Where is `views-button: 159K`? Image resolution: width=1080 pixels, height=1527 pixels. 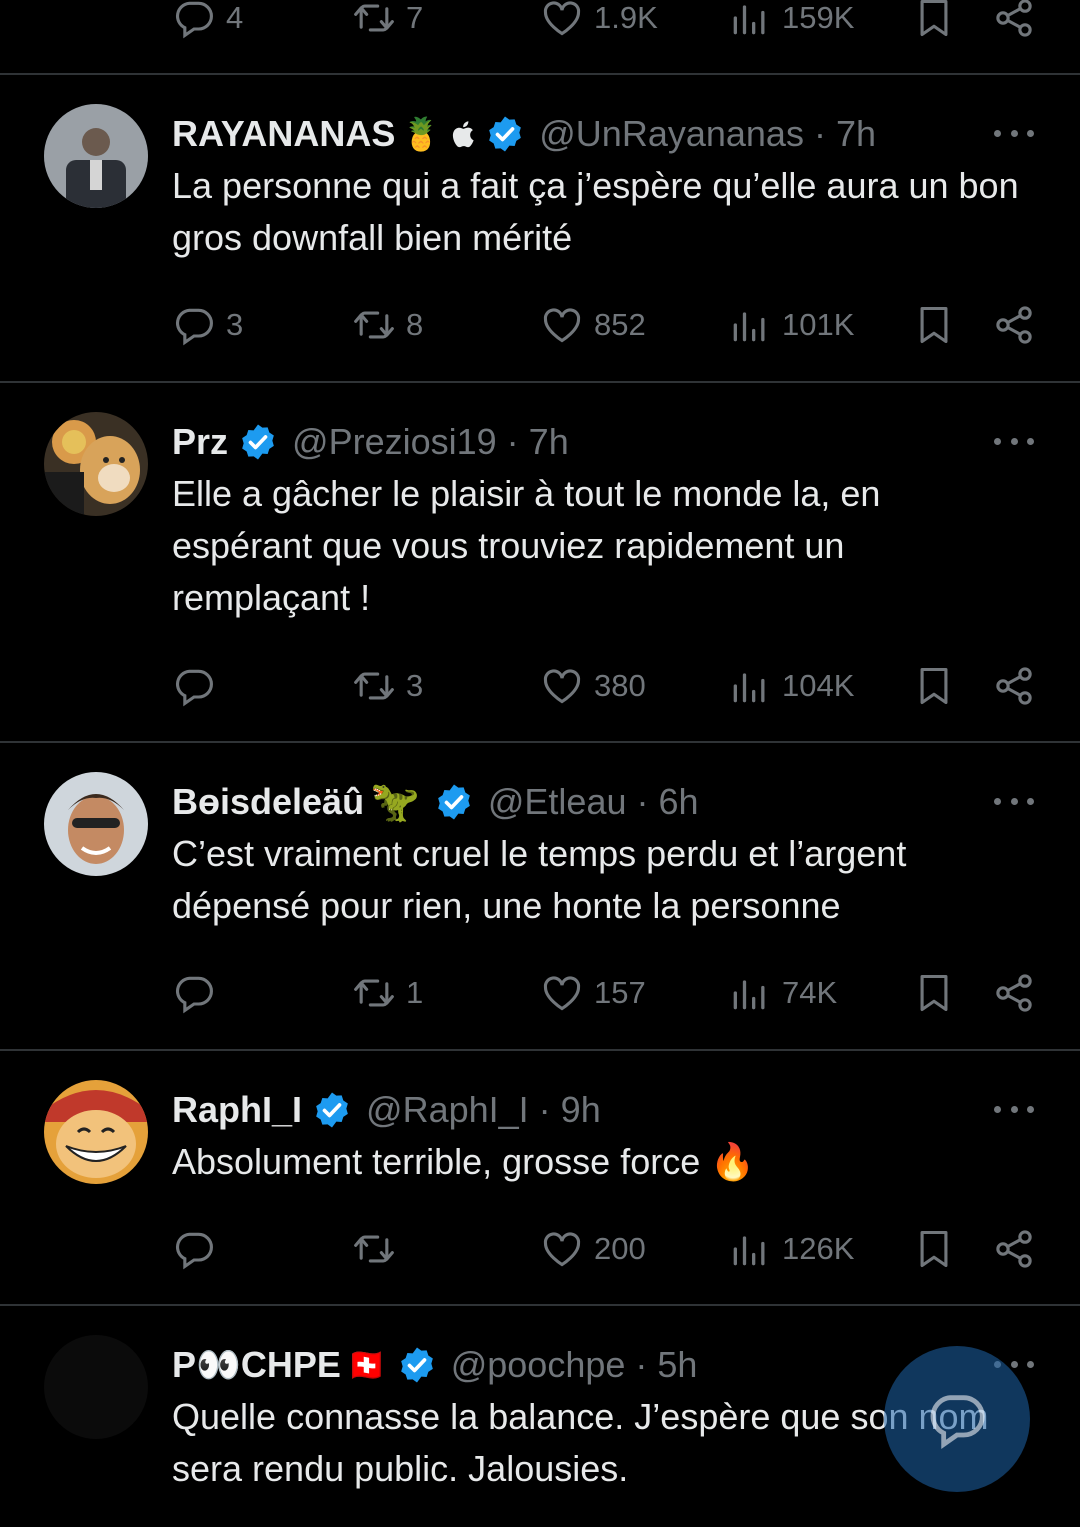 views-button: 159K is located at coordinates (791, 20).